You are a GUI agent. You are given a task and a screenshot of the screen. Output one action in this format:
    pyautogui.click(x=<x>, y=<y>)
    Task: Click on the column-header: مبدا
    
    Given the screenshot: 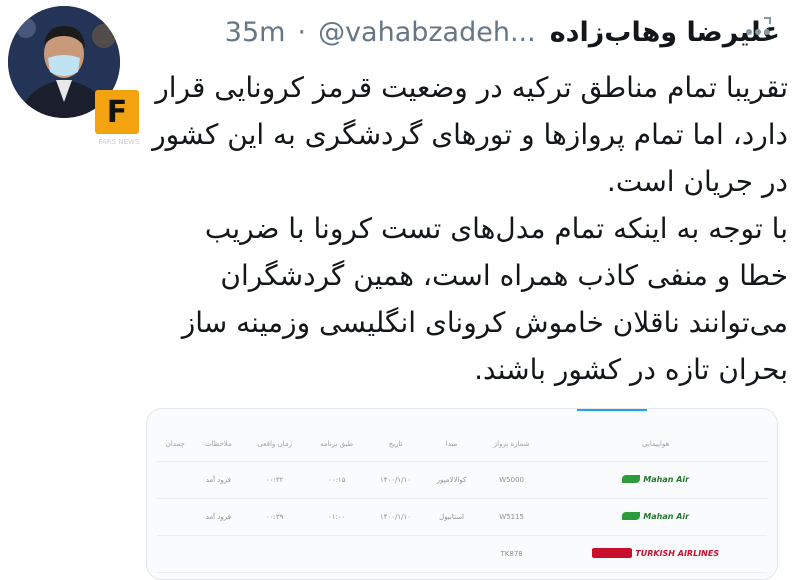 What is the action you would take?
    pyautogui.click(x=451, y=444)
    